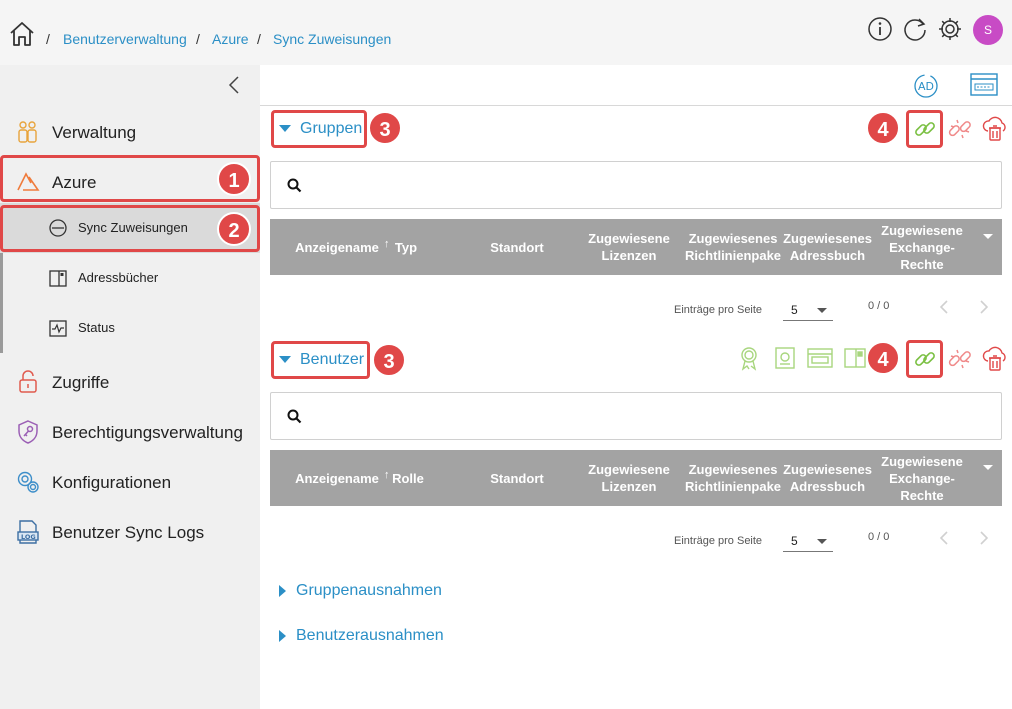  I want to click on sidebar-item-zugriffe: Zugriffe, so click(130, 382).